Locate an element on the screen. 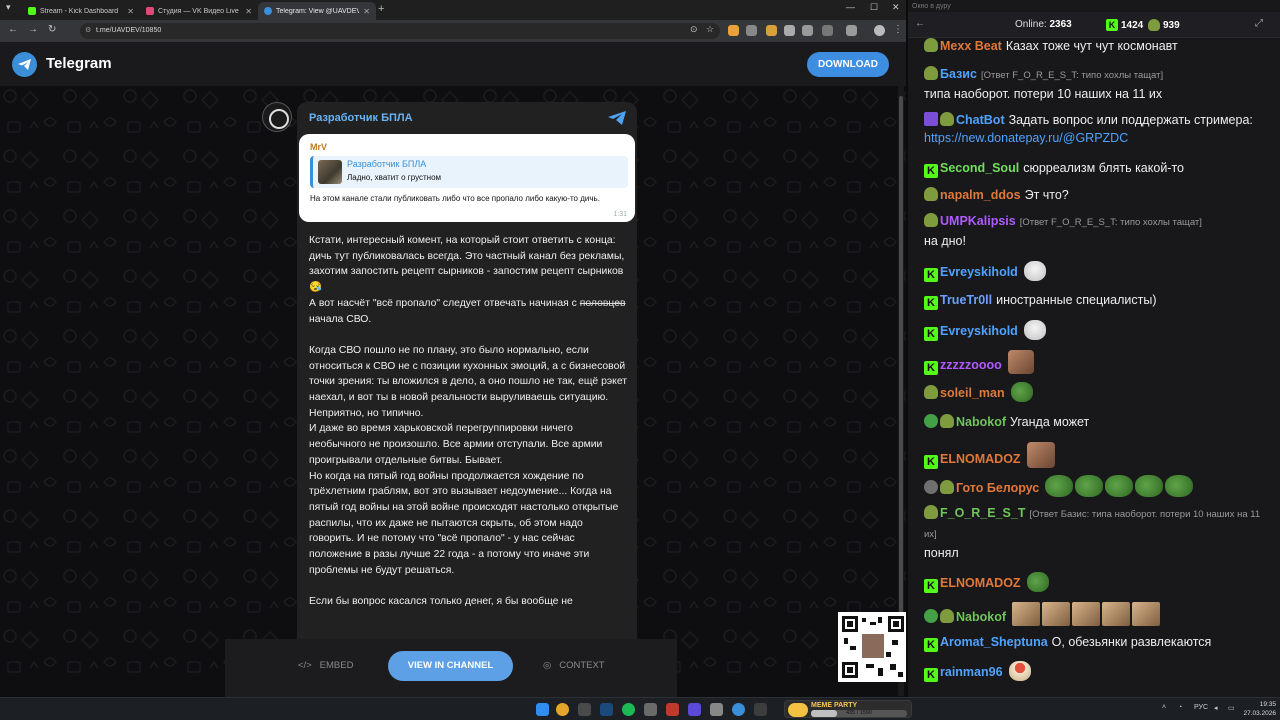 Image resolution: width=1280 pixels, height=720 pixels. spotify-icon is located at coordinates (628, 709).